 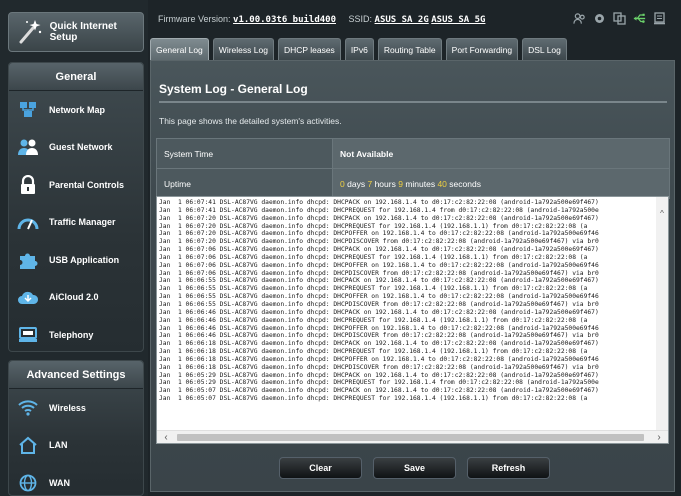 I want to click on sidebar-item-usb-application: USB Application, so click(x=76, y=260).